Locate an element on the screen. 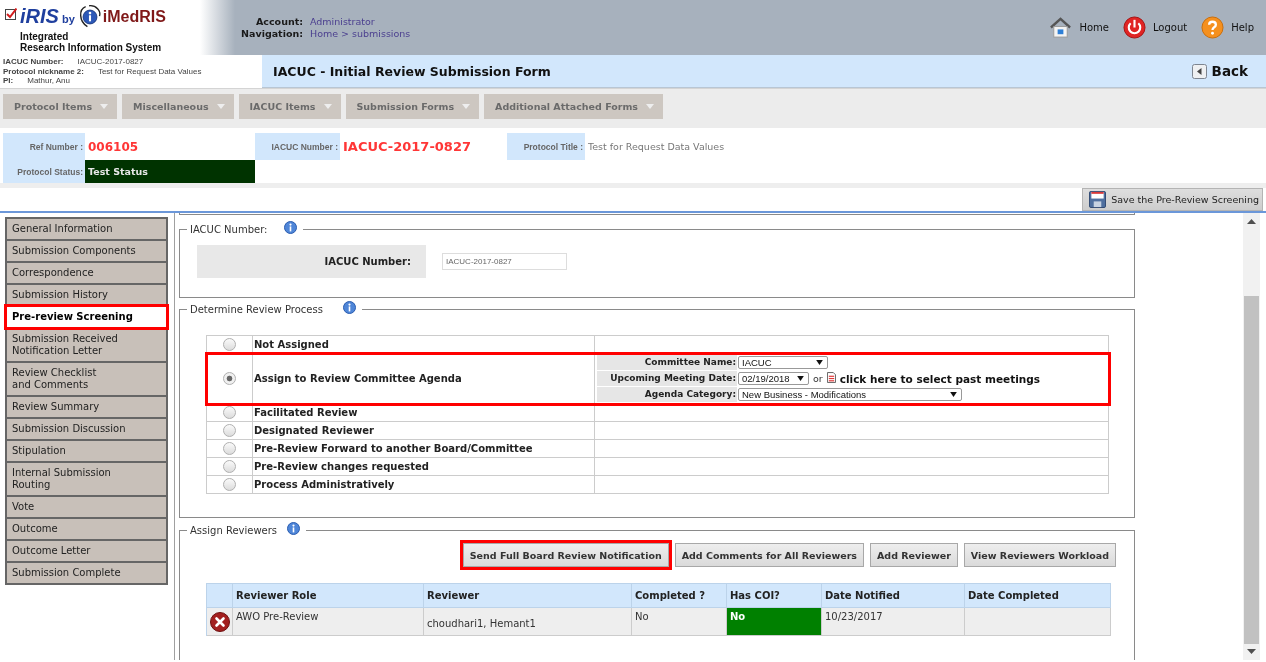 This screenshot has height=662, width=1266. column-header: Date Notified is located at coordinates (893, 596).